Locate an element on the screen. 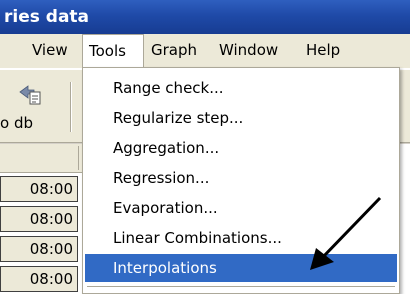 This screenshot has height=294, width=410. menu-window: Window is located at coordinates (248, 50).